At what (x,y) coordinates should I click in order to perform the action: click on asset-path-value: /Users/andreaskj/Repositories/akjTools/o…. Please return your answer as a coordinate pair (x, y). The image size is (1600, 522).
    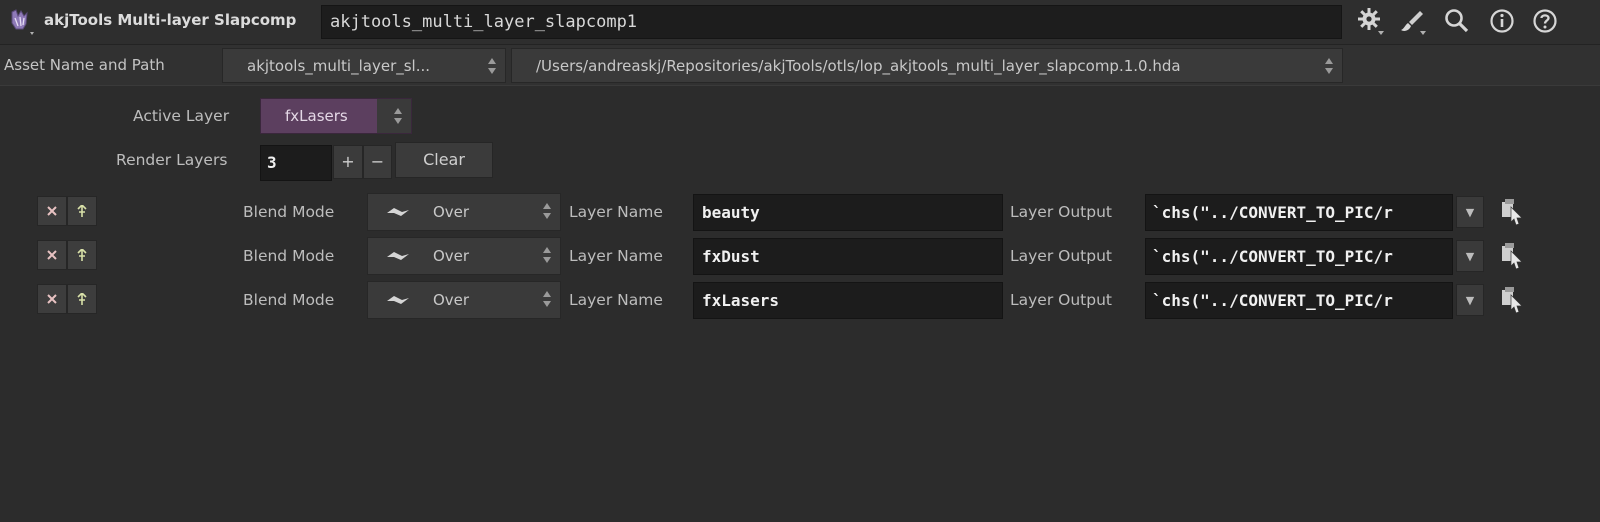
    Looking at the image, I should click on (858, 66).